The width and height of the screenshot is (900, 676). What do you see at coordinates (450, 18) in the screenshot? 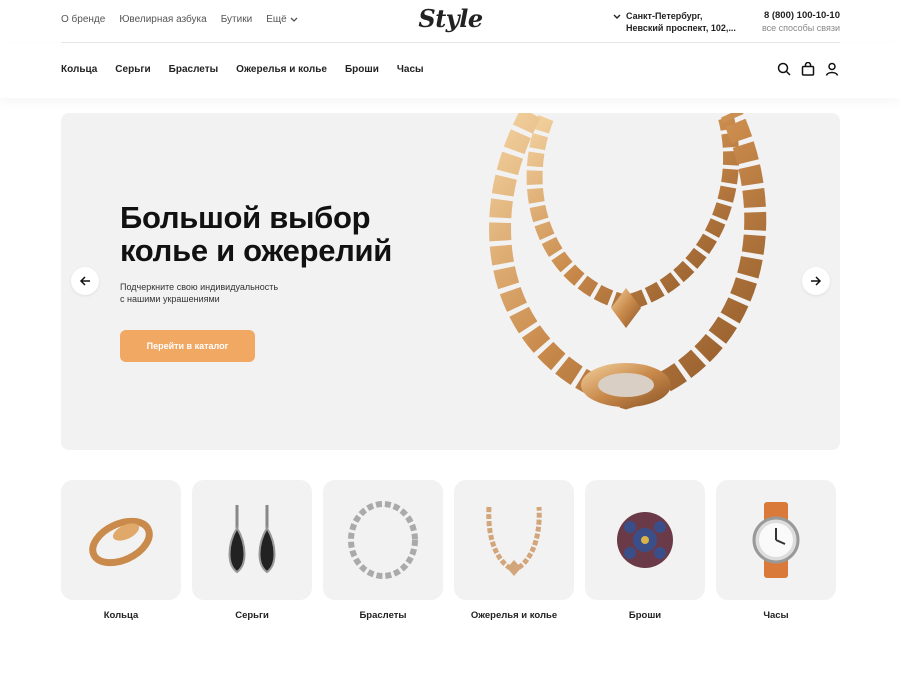
I see `logo: Style` at bounding box center [450, 18].